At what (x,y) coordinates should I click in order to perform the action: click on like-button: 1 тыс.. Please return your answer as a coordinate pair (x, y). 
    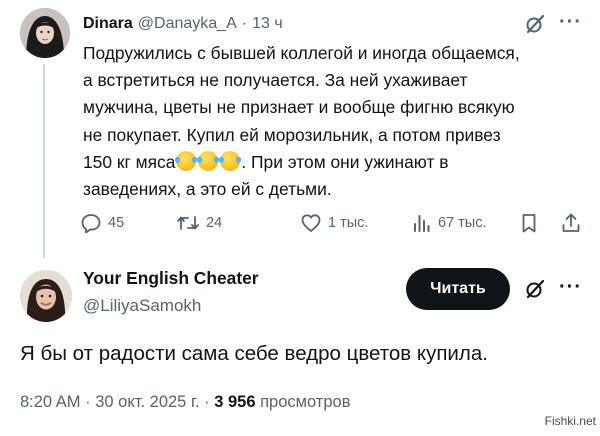
    Looking at the image, I should click on (334, 223).